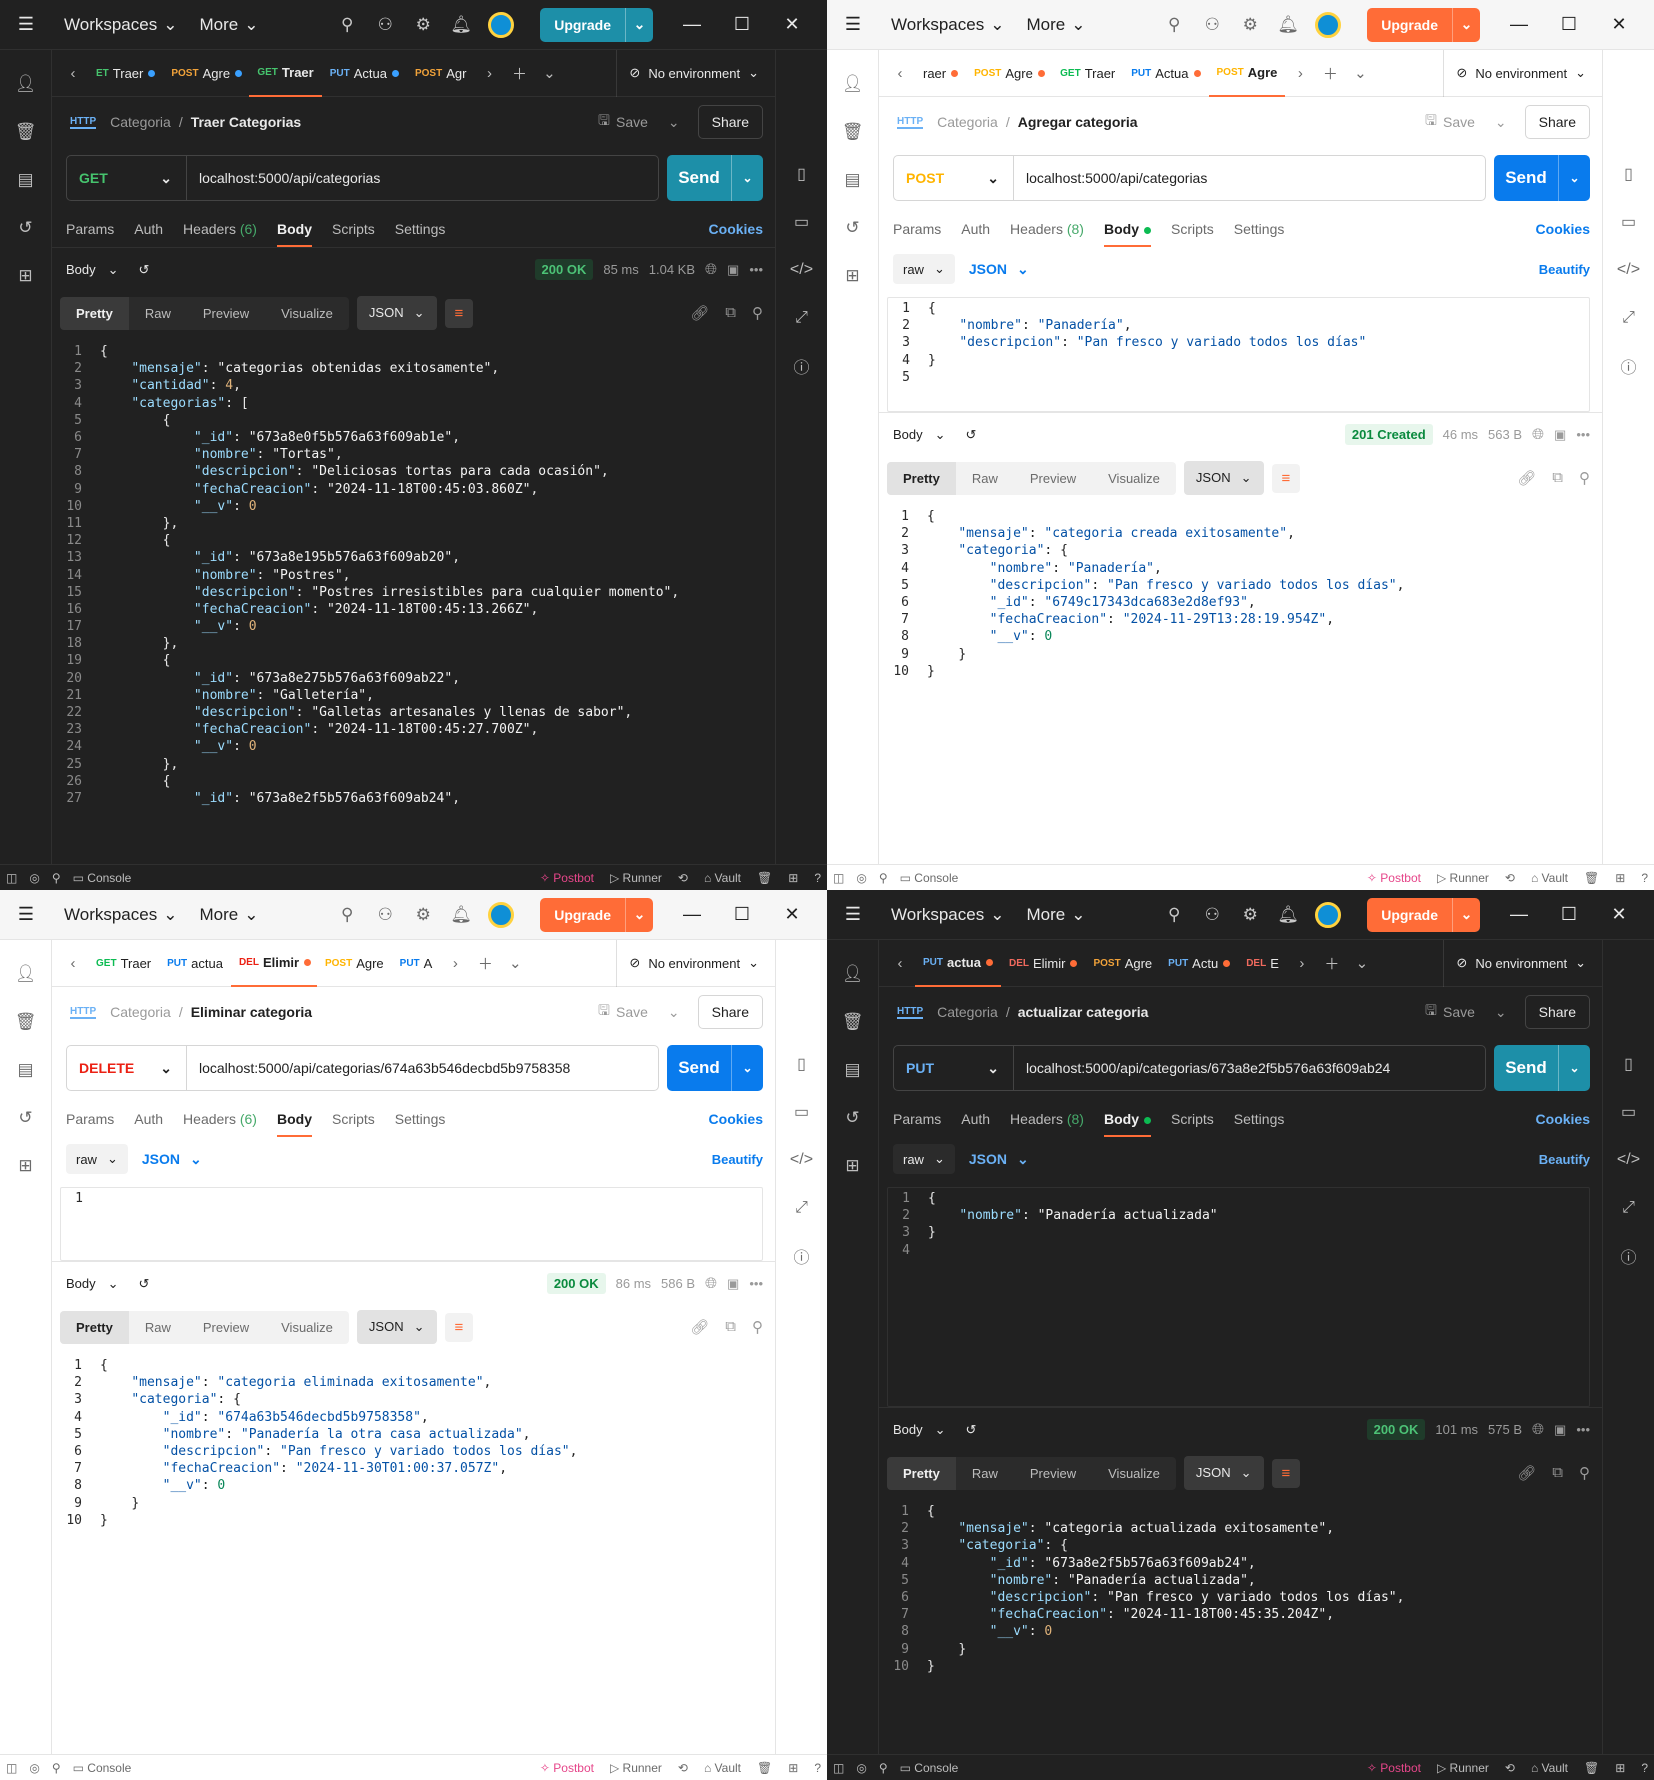 Image resolution: width=1654 pixels, height=1780 pixels. What do you see at coordinates (228, 25) in the screenshot?
I see `more-menu: More ⌄` at bounding box center [228, 25].